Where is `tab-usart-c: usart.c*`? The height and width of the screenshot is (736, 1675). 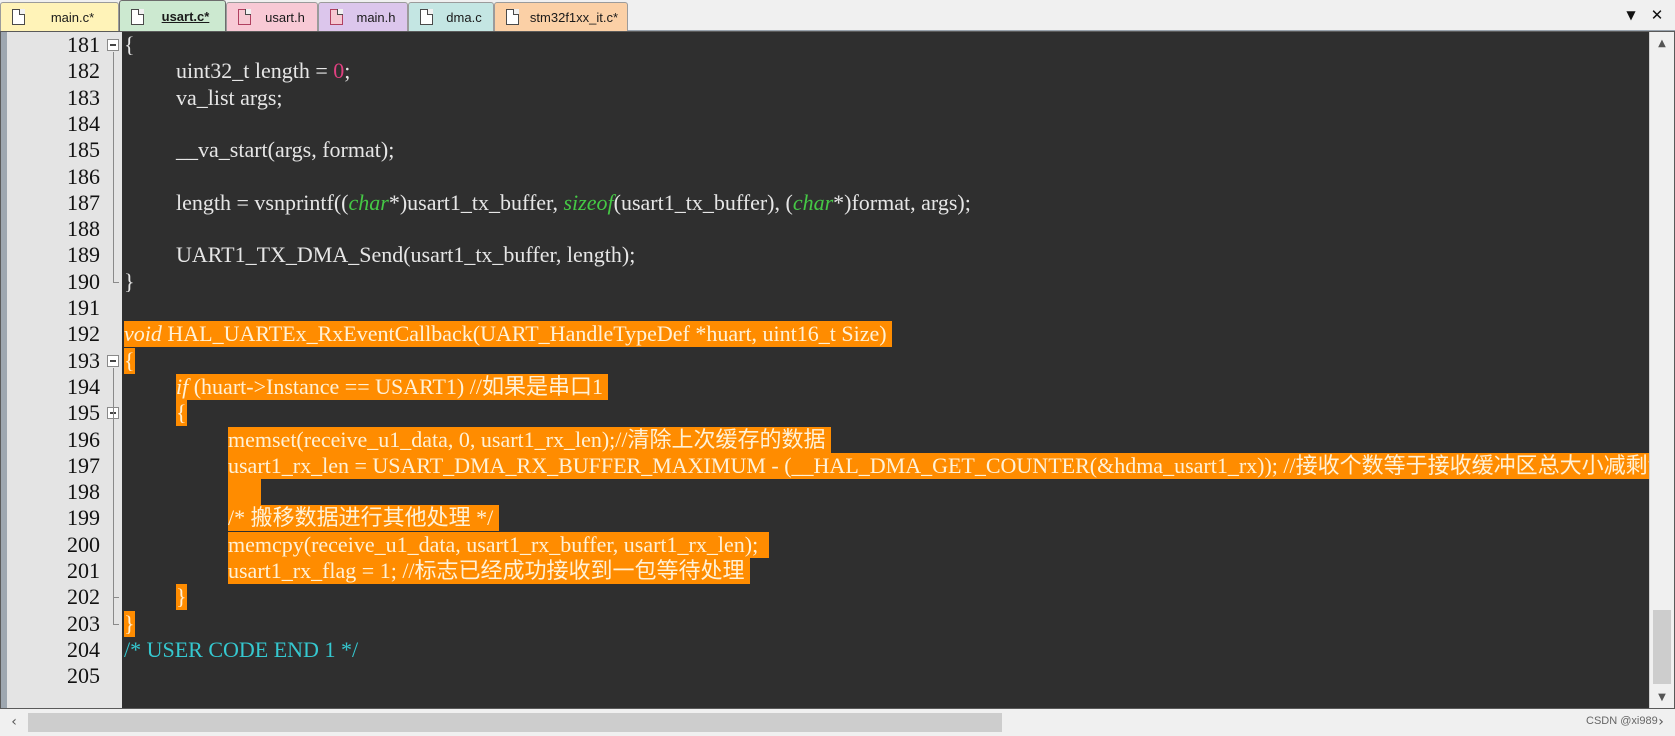
tab-usart-c: usart.c* is located at coordinates (172, 16).